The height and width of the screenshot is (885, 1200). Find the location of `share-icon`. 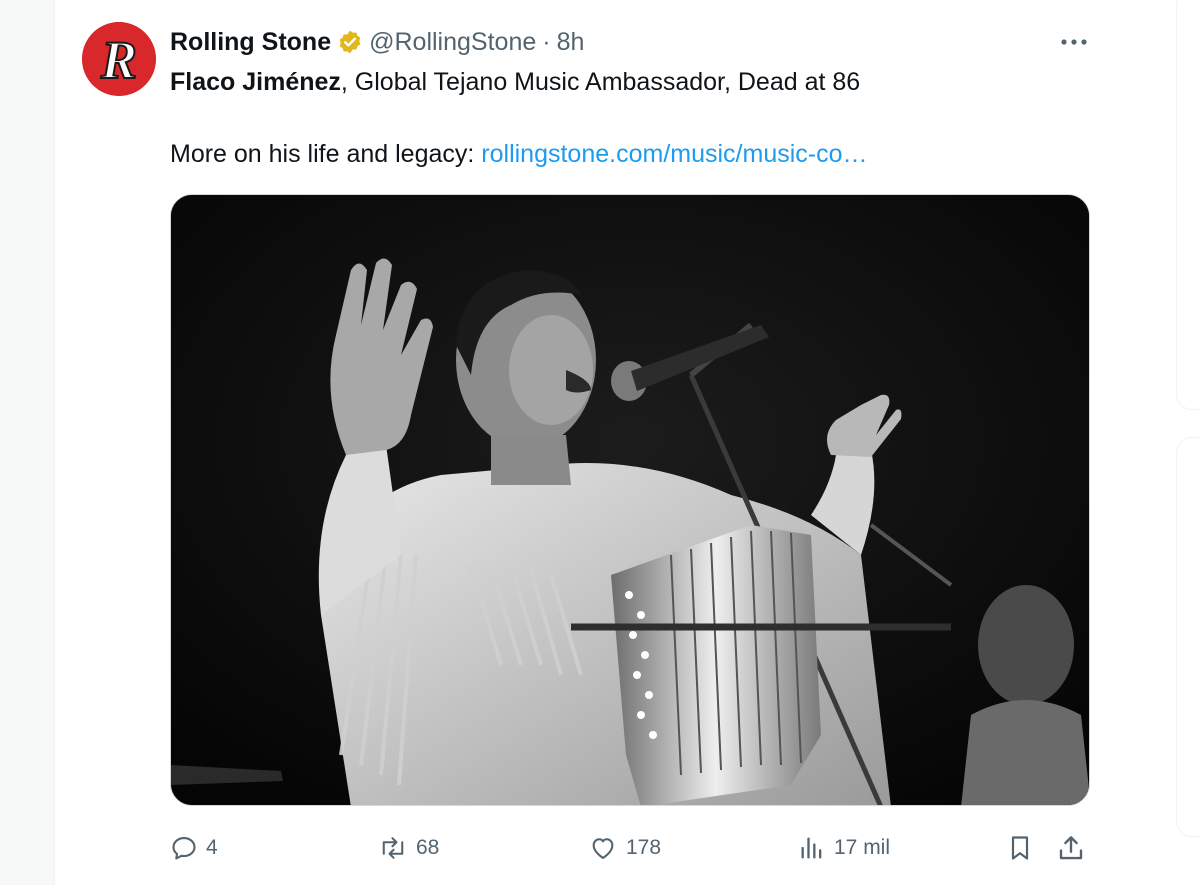

share-icon is located at coordinates (1071, 848).